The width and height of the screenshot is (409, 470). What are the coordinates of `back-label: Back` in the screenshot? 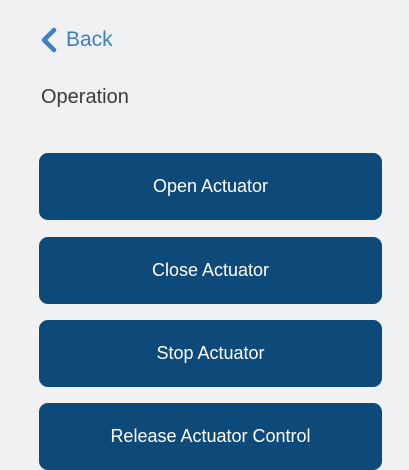 It's located at (89, 39).